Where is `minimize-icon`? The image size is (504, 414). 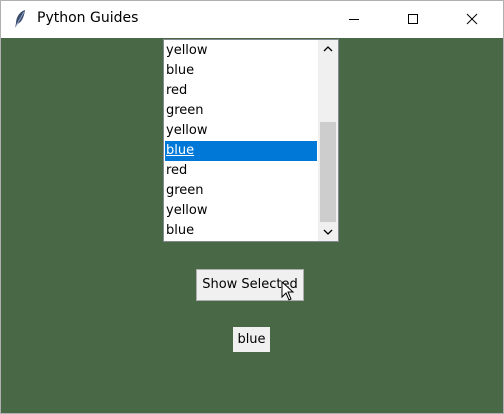
minimize-icon is located at coordinates (354, 19).